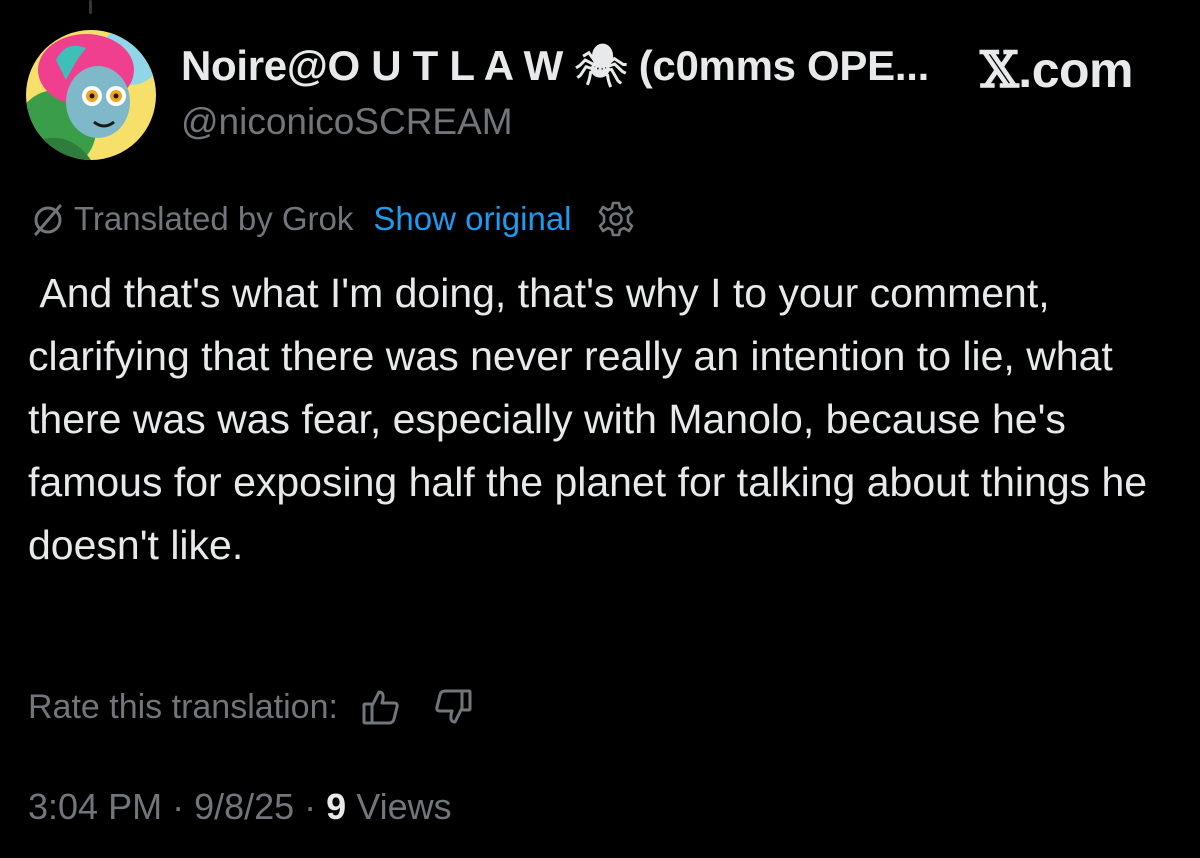 This screenshot has width=1200, height=858. I want to click on avatar, so click(91, 95).